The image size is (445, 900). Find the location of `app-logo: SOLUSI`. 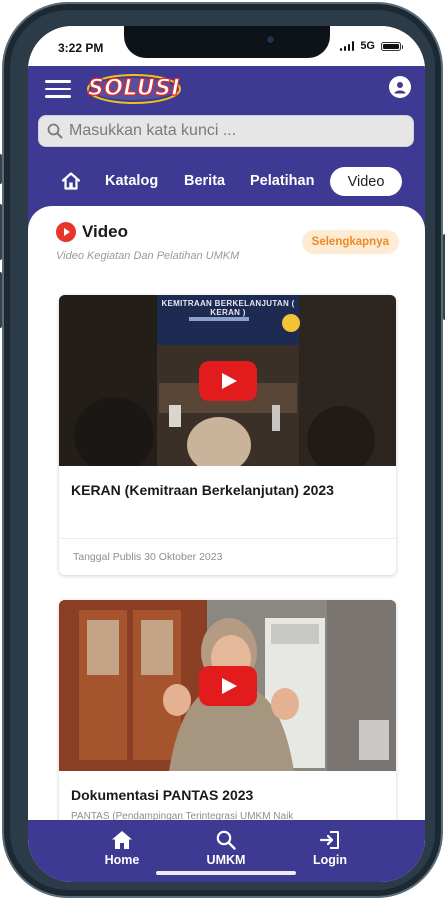

app-logo: SOLUSI is located at coordinates (134, 89).